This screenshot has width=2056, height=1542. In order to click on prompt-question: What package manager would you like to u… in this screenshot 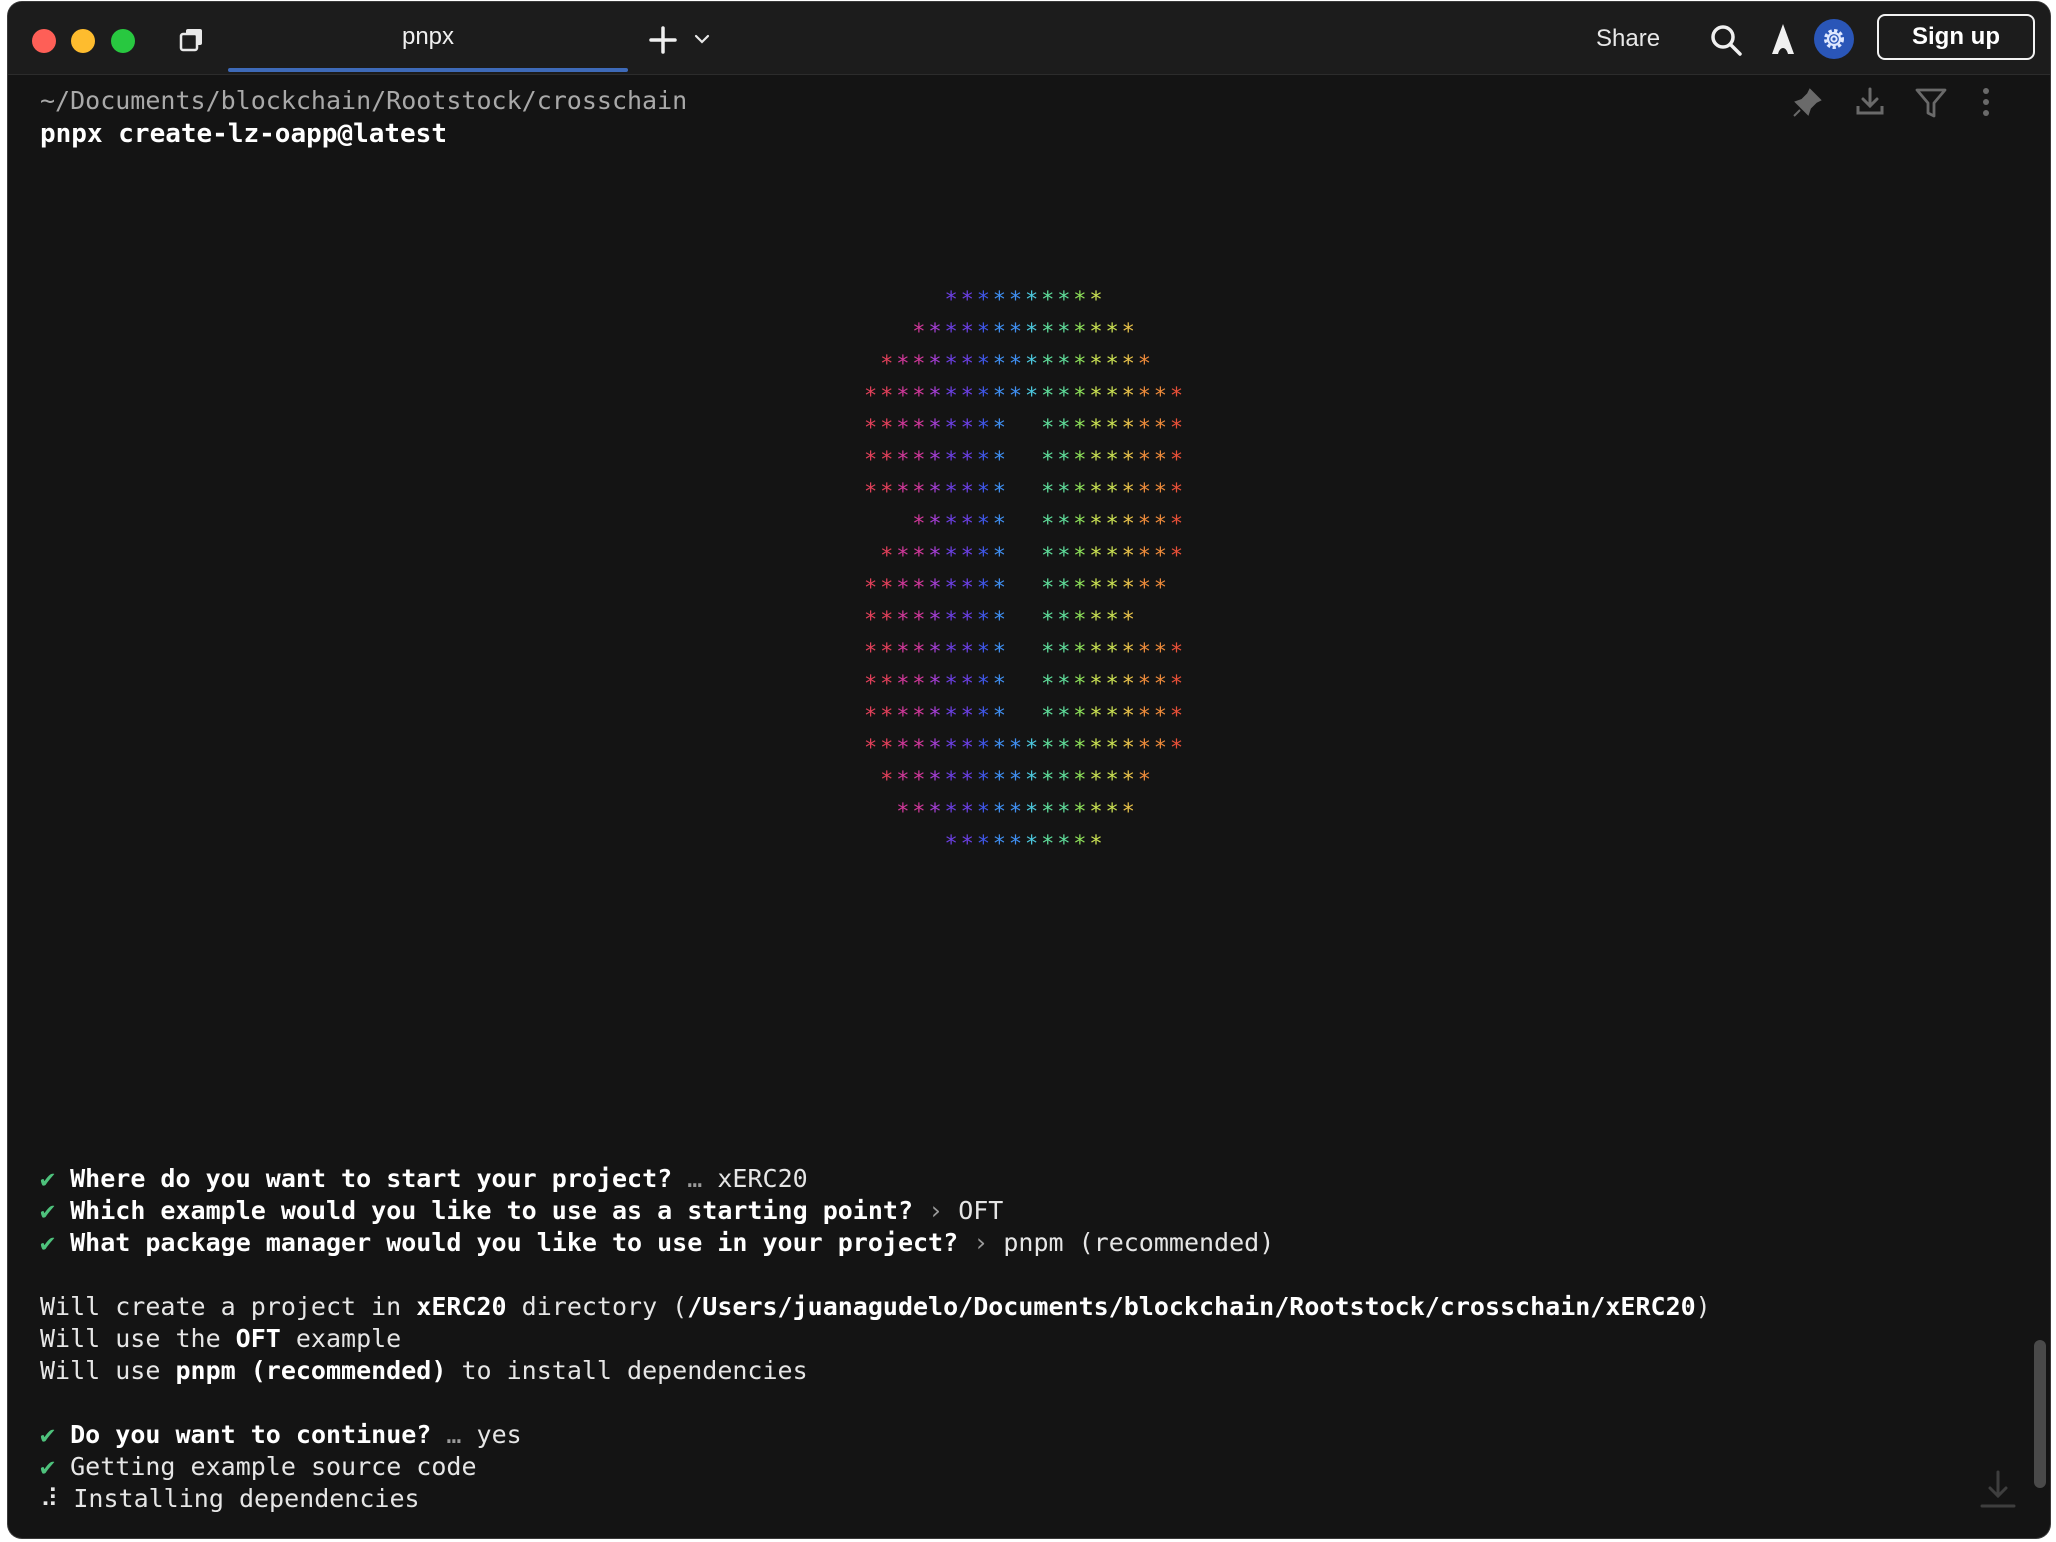, I will do `click(514, 1242)`.